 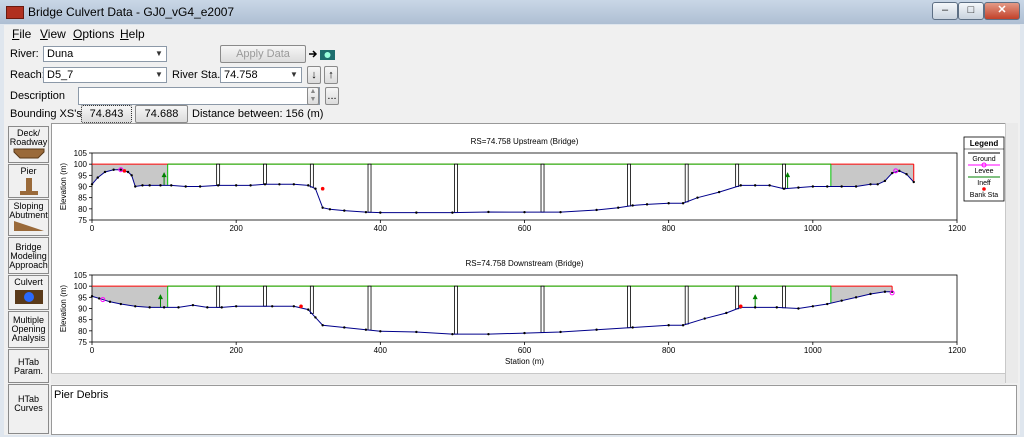 I want to click on river-label: River:, so click(x=24, y=54).